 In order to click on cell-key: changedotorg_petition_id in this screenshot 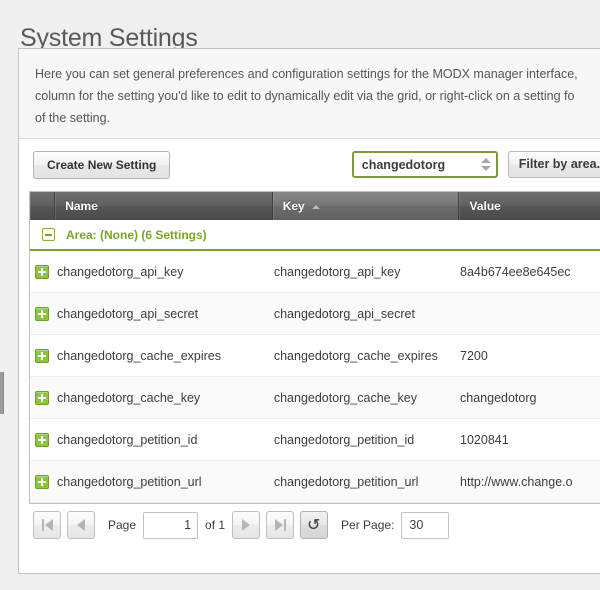, I will do `click(367, 440)`.